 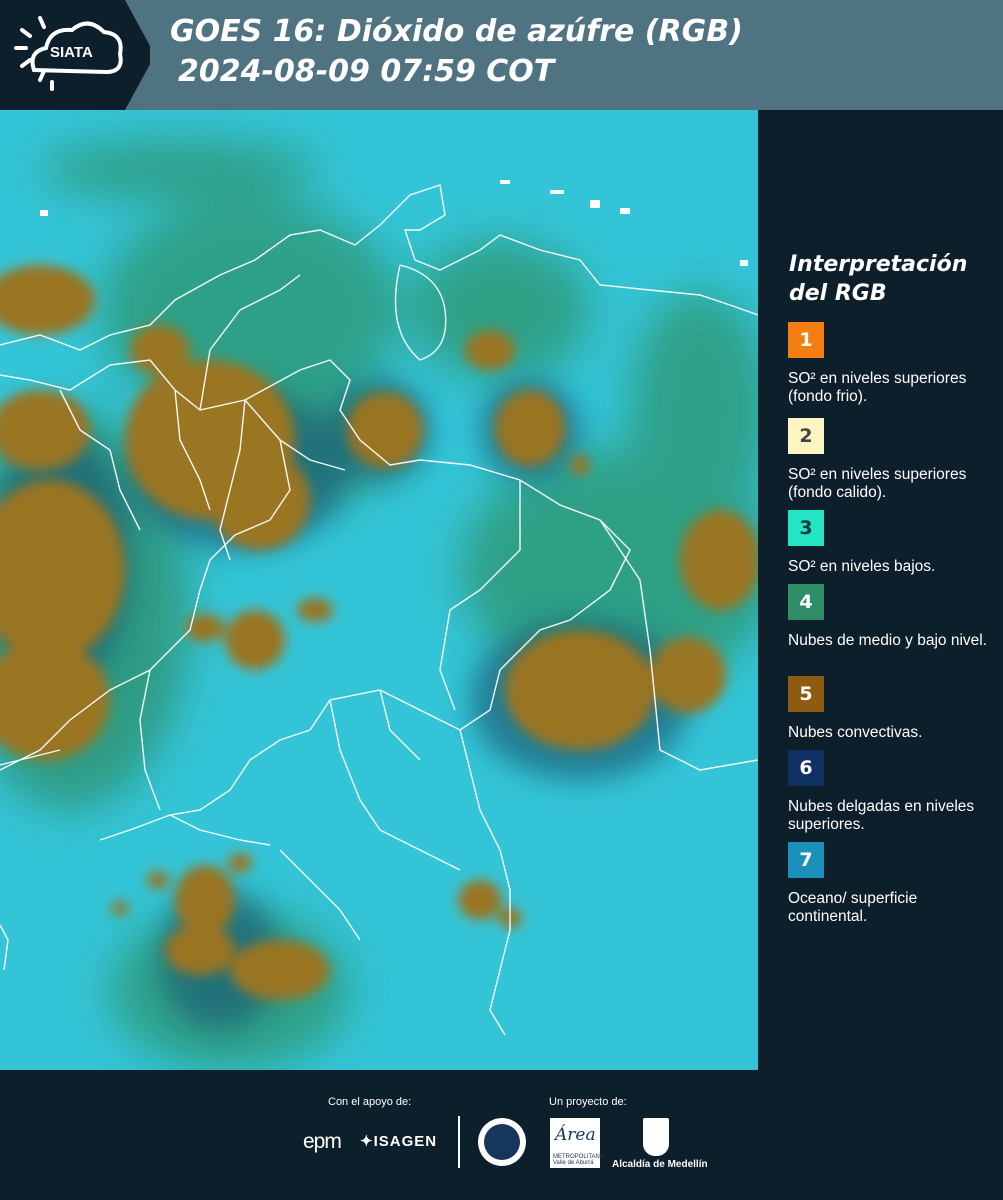 What do you see at coordinates (888, 640) in the screenshot?
I see `legend-label-4: Nubes de medio y bajo nivel.` at bounding box center [888, 640].